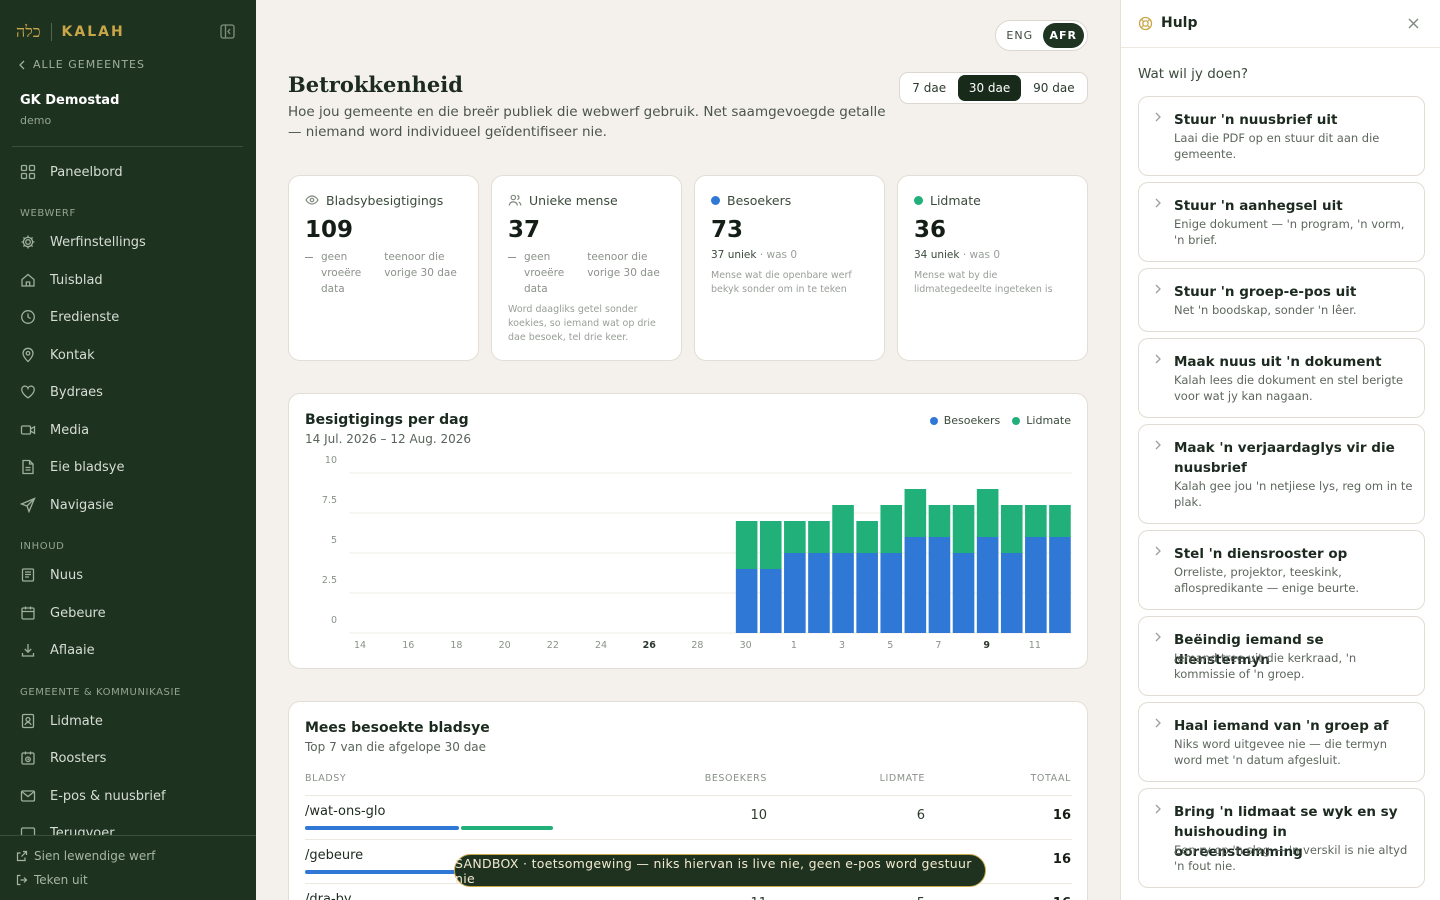 This screenshot has width=1440, height=900. What do you see at coordinates (127, 650) in the screenshot?
I see `sidebar-item-aflaaie: Aflaaie` at bounding box center [127, 650].